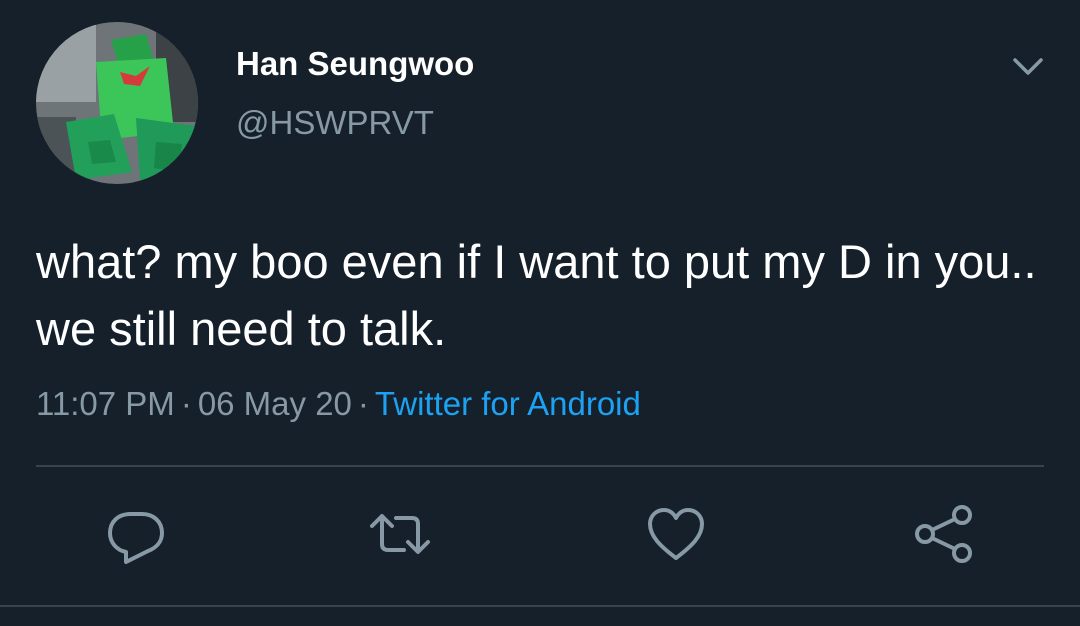 The image size is (1080, 626). Describe the element at coordinates (508, 403) in the screenshot. I see `tweet-source-link: Twitter for Android` at that location.